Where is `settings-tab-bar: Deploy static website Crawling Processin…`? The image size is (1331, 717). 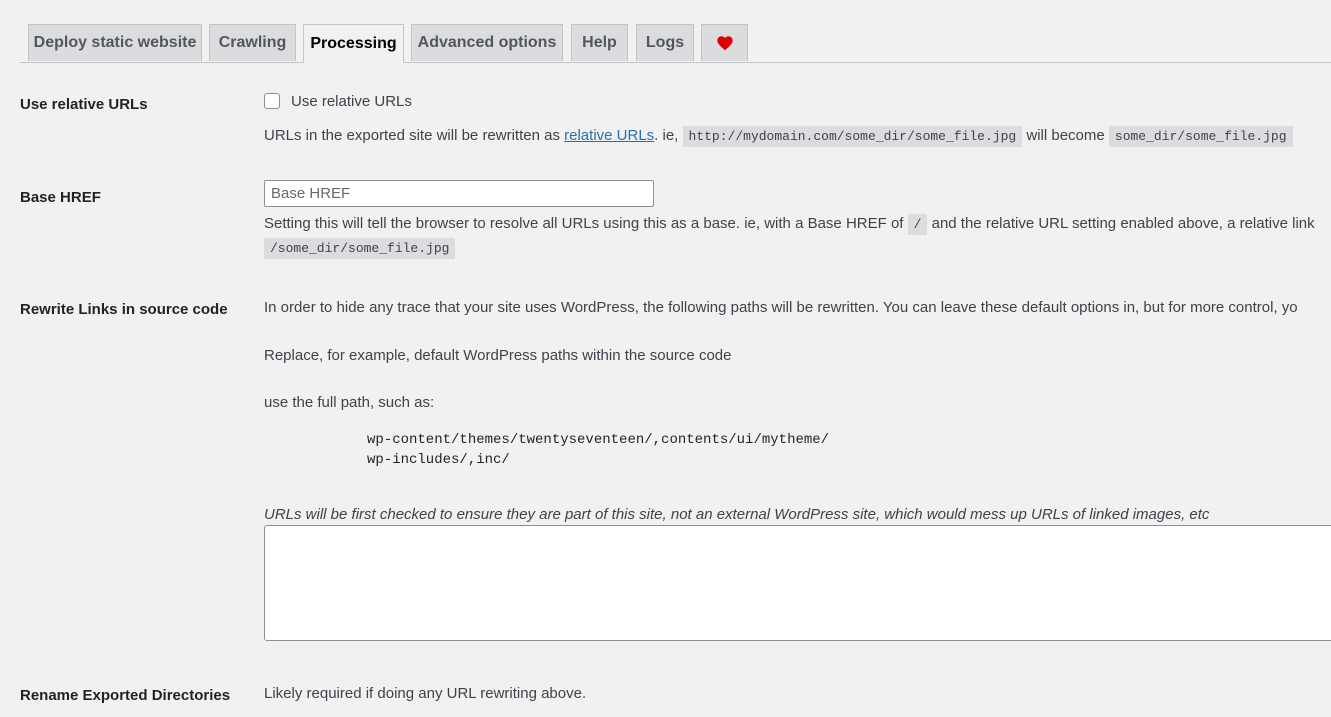 settings-tab-bar: Deploy static website Crawling Processin… is located at coordinates (675, 43).